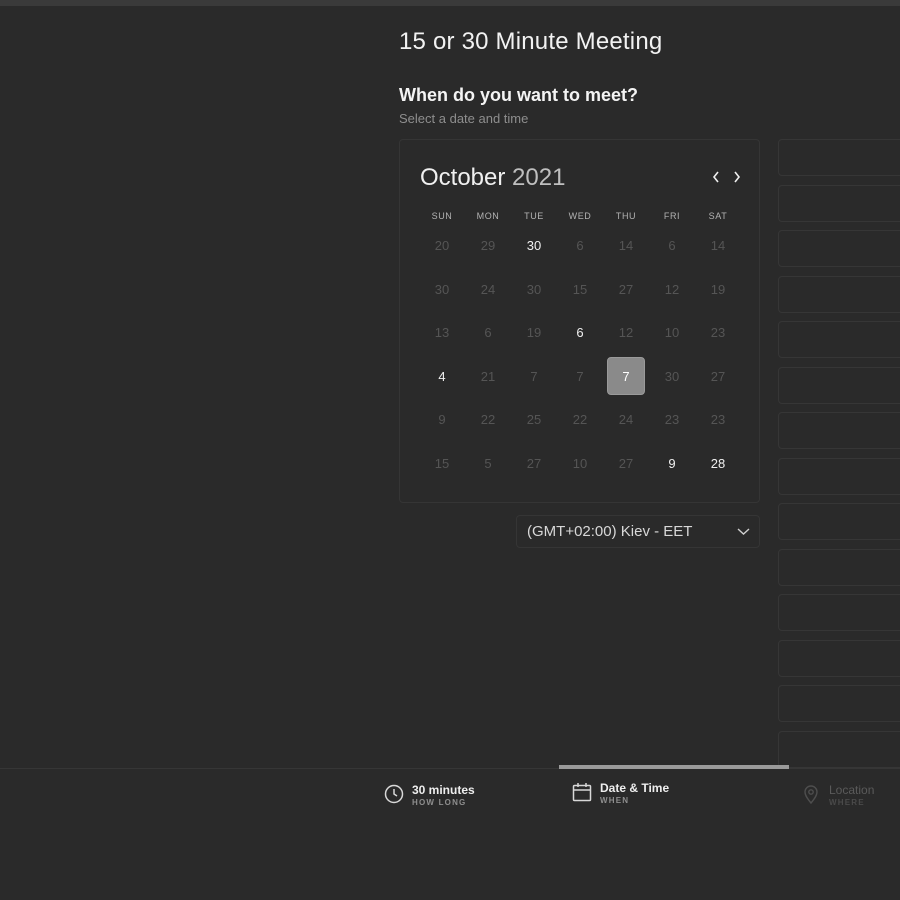 This screenshot has height=900, width=900. Describe the element at coordinates (394, 794) in the screenshot. I see `clock-icon` at that location.